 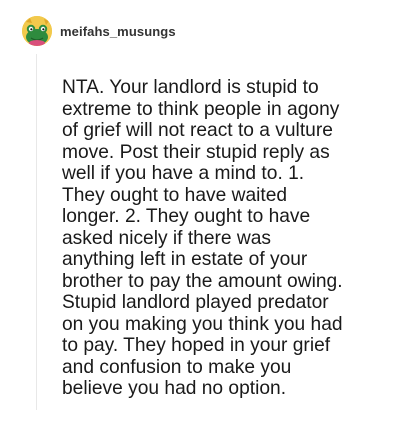 What do you see at coordinates (36, 232) in the screenshot?
I see `thread-line` at bounding box center [36, 232].